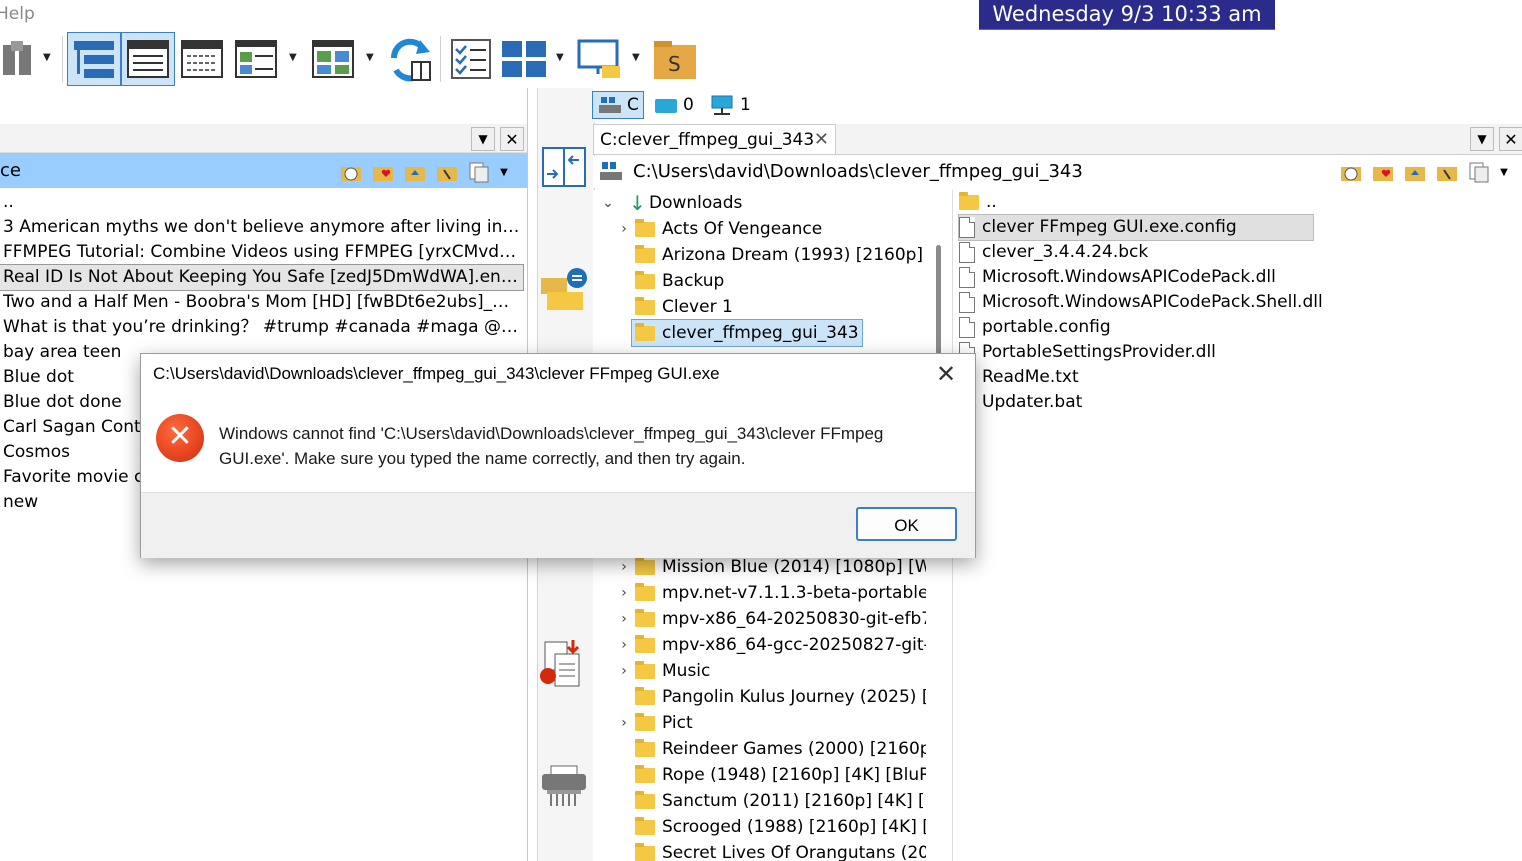 This screenshot has width=1522, height=861. Describe the element at coordinates (17, 14) in the screenshot. I see `menu-help: Help` at that location.